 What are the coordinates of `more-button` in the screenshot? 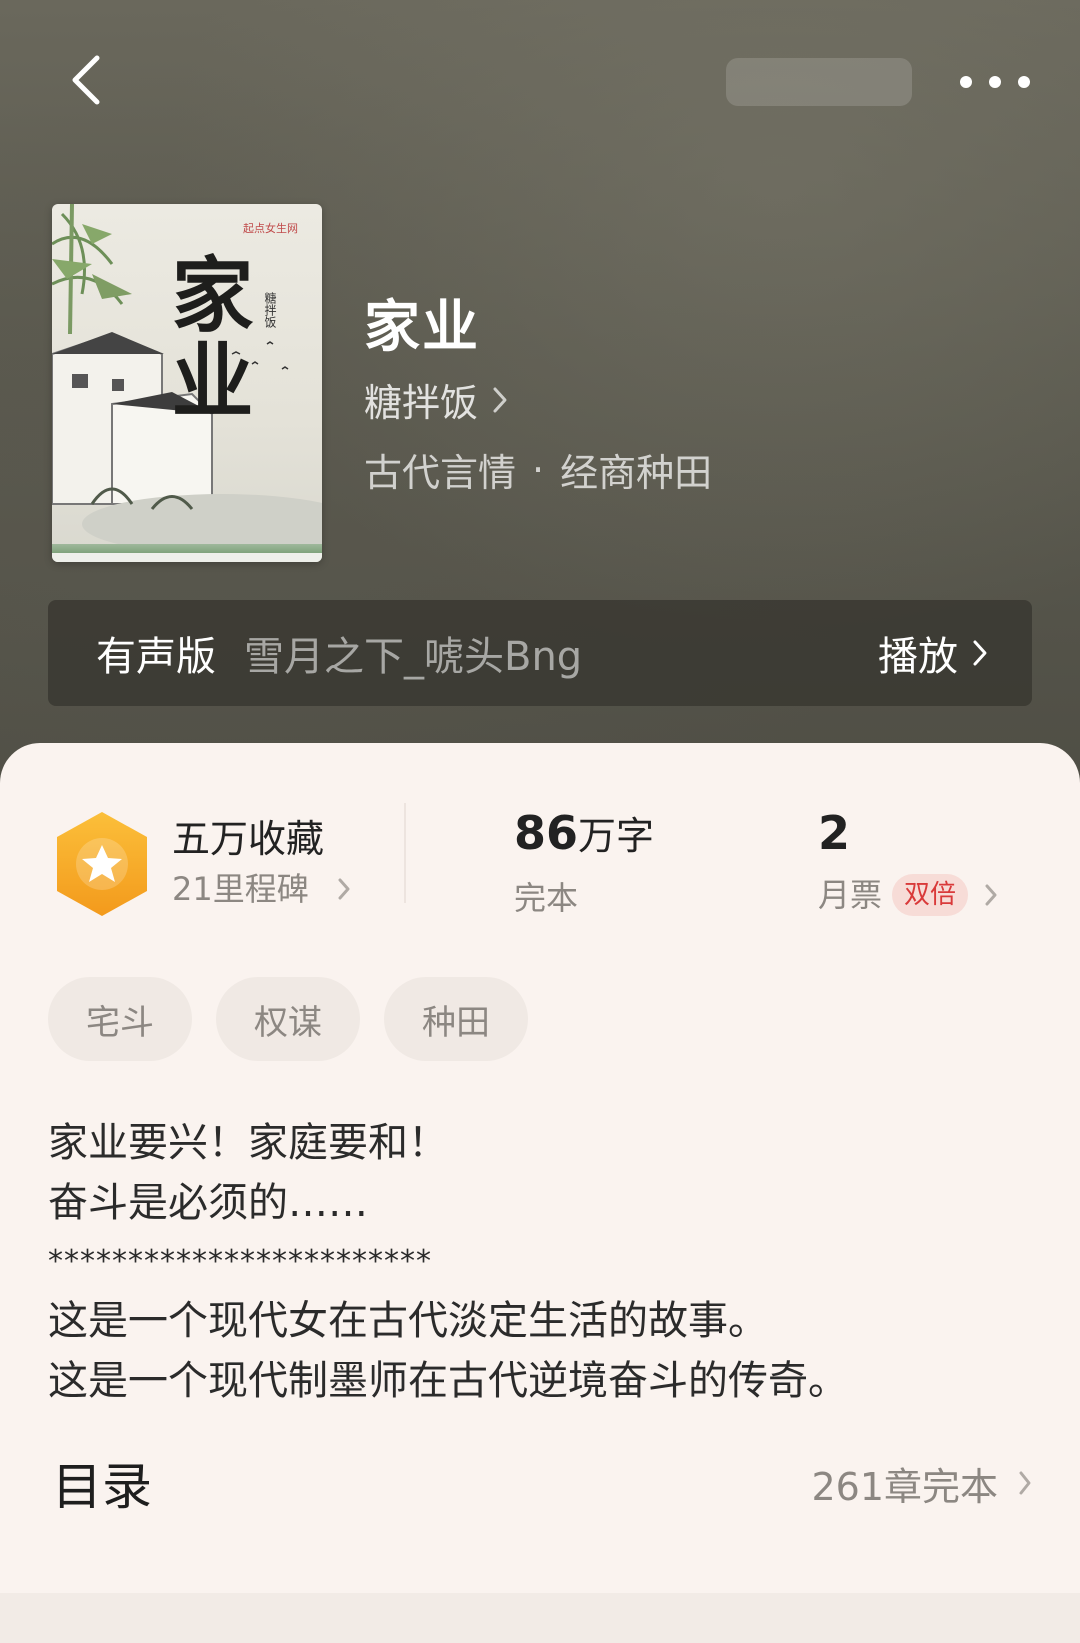 It's located at (995, 82).